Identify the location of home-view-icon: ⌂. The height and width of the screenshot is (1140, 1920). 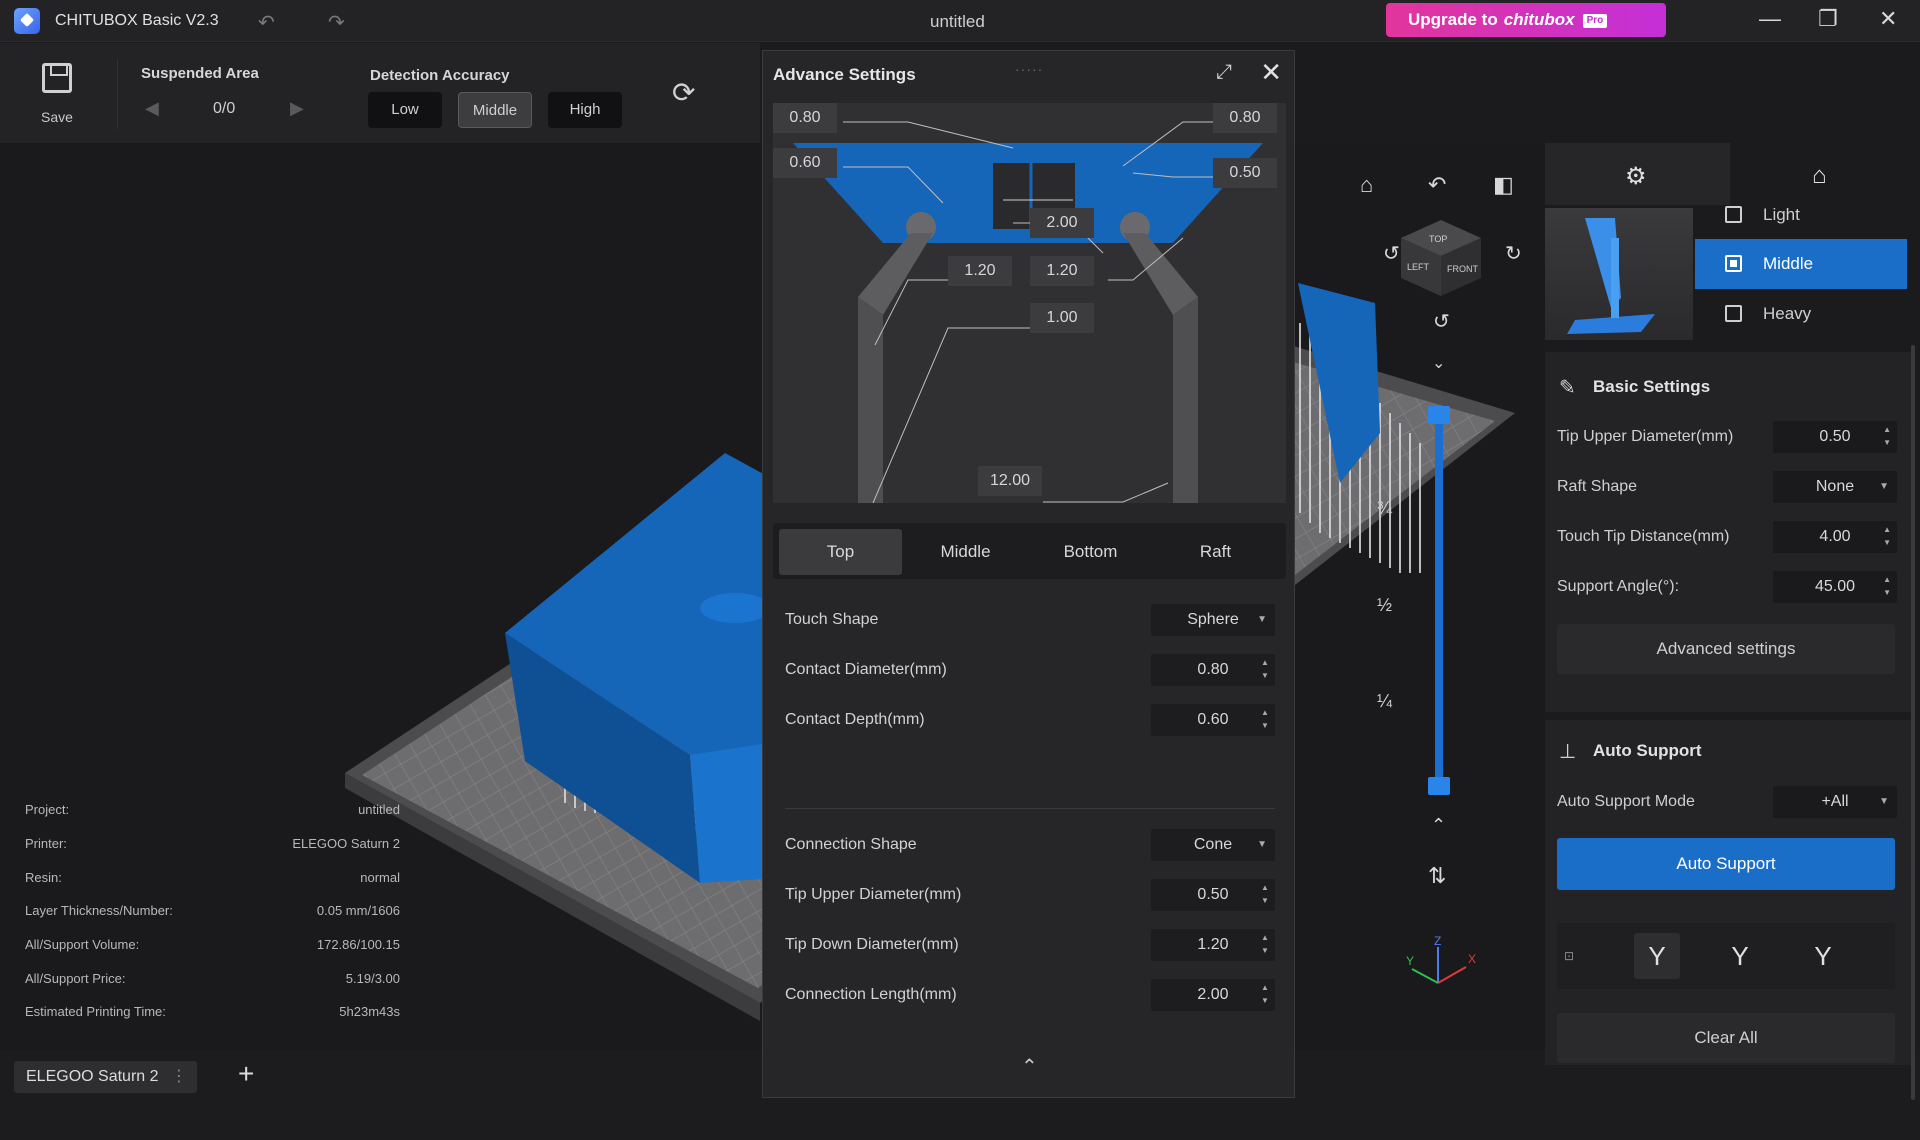
(1366, 185).